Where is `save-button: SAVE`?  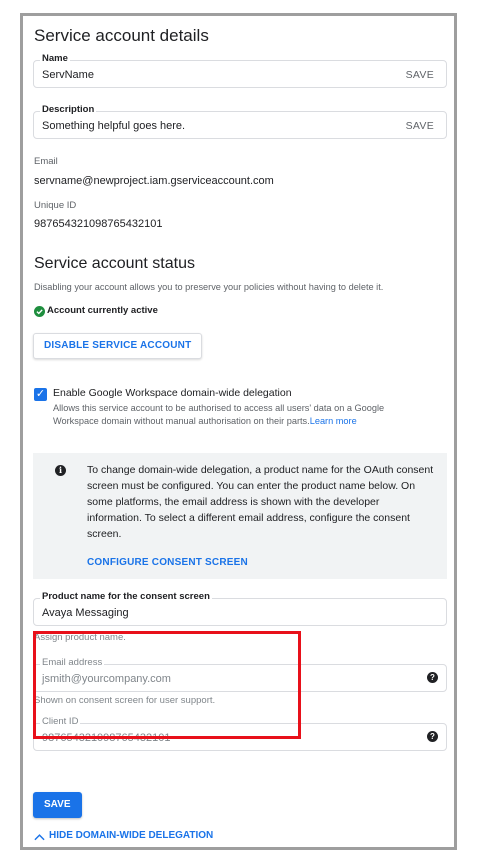 save-button: SAVE is located at coordinates (57, 805).